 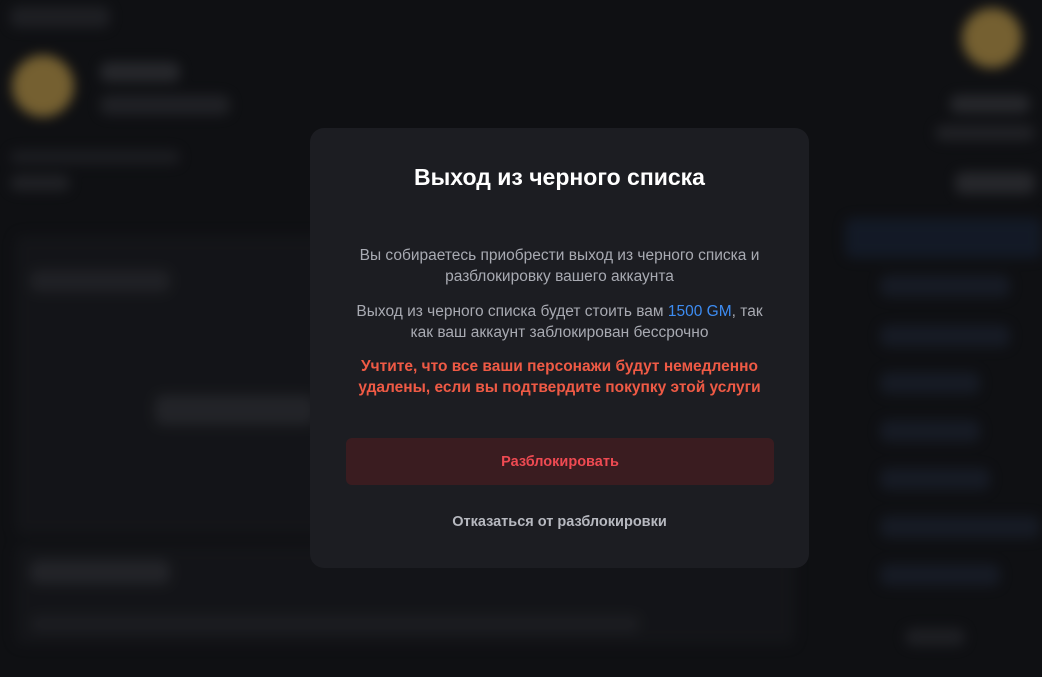 I want to click on modal-title: Выход из черного списка, so click(x=559, y=177).